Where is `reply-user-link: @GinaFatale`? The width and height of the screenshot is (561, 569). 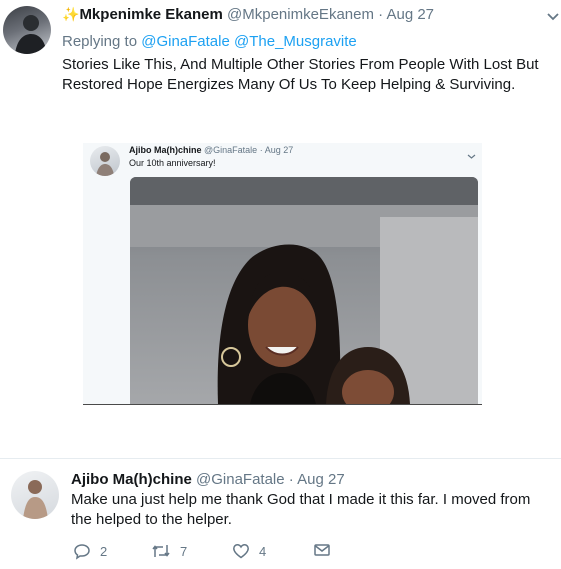
reply-user-link: @GinaFatale is located at coordinates (185, 41).